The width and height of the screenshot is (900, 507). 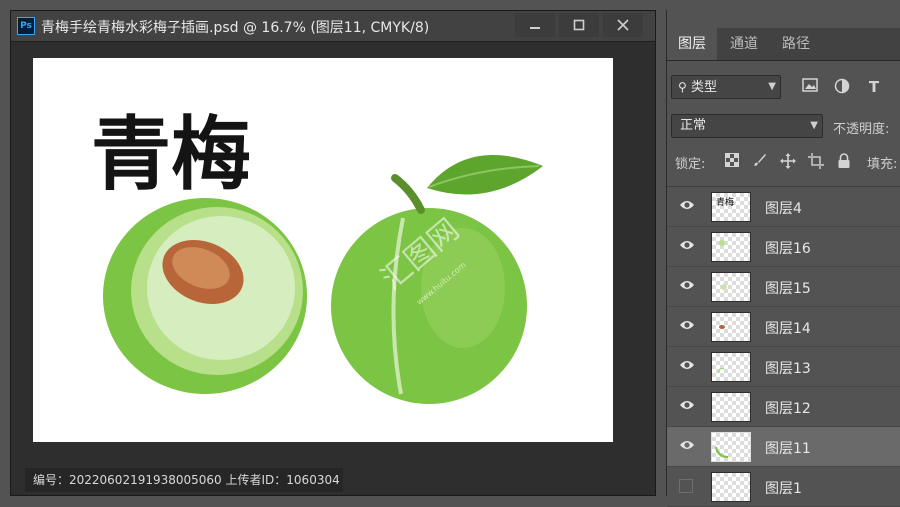 What do you see at coordinates (485, 175) in the screenshot?
I see `plum-leaf` at bounding box center [485, 175].